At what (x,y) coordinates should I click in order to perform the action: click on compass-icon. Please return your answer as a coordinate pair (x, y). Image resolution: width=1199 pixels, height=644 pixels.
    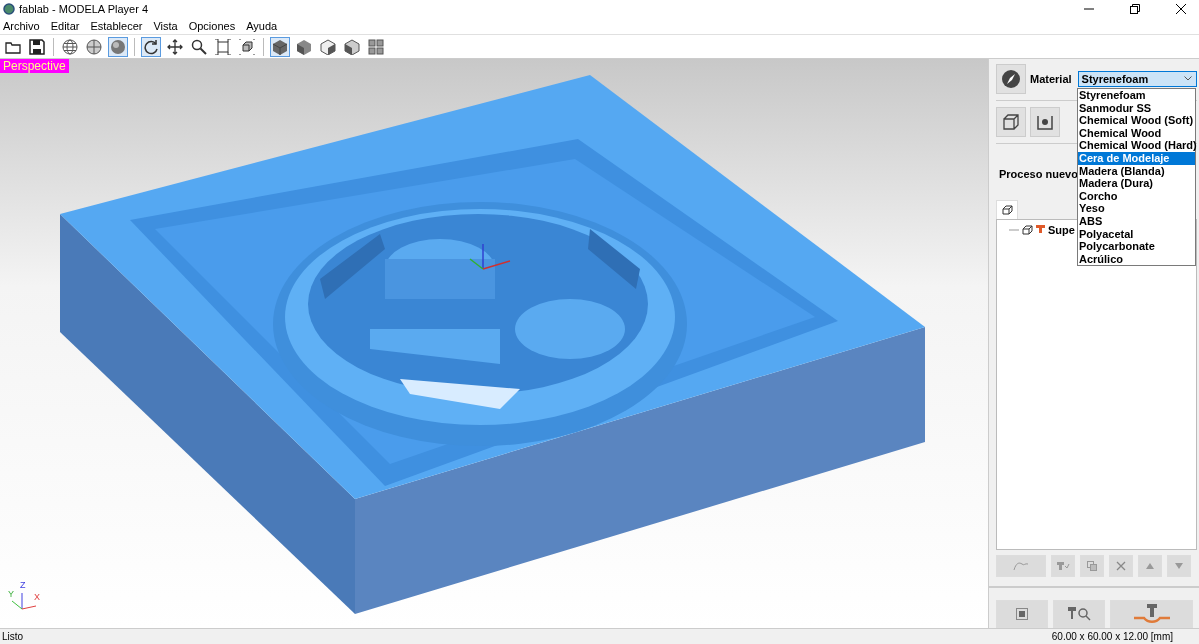
    Looking at the image, I should click on (1011, 78).